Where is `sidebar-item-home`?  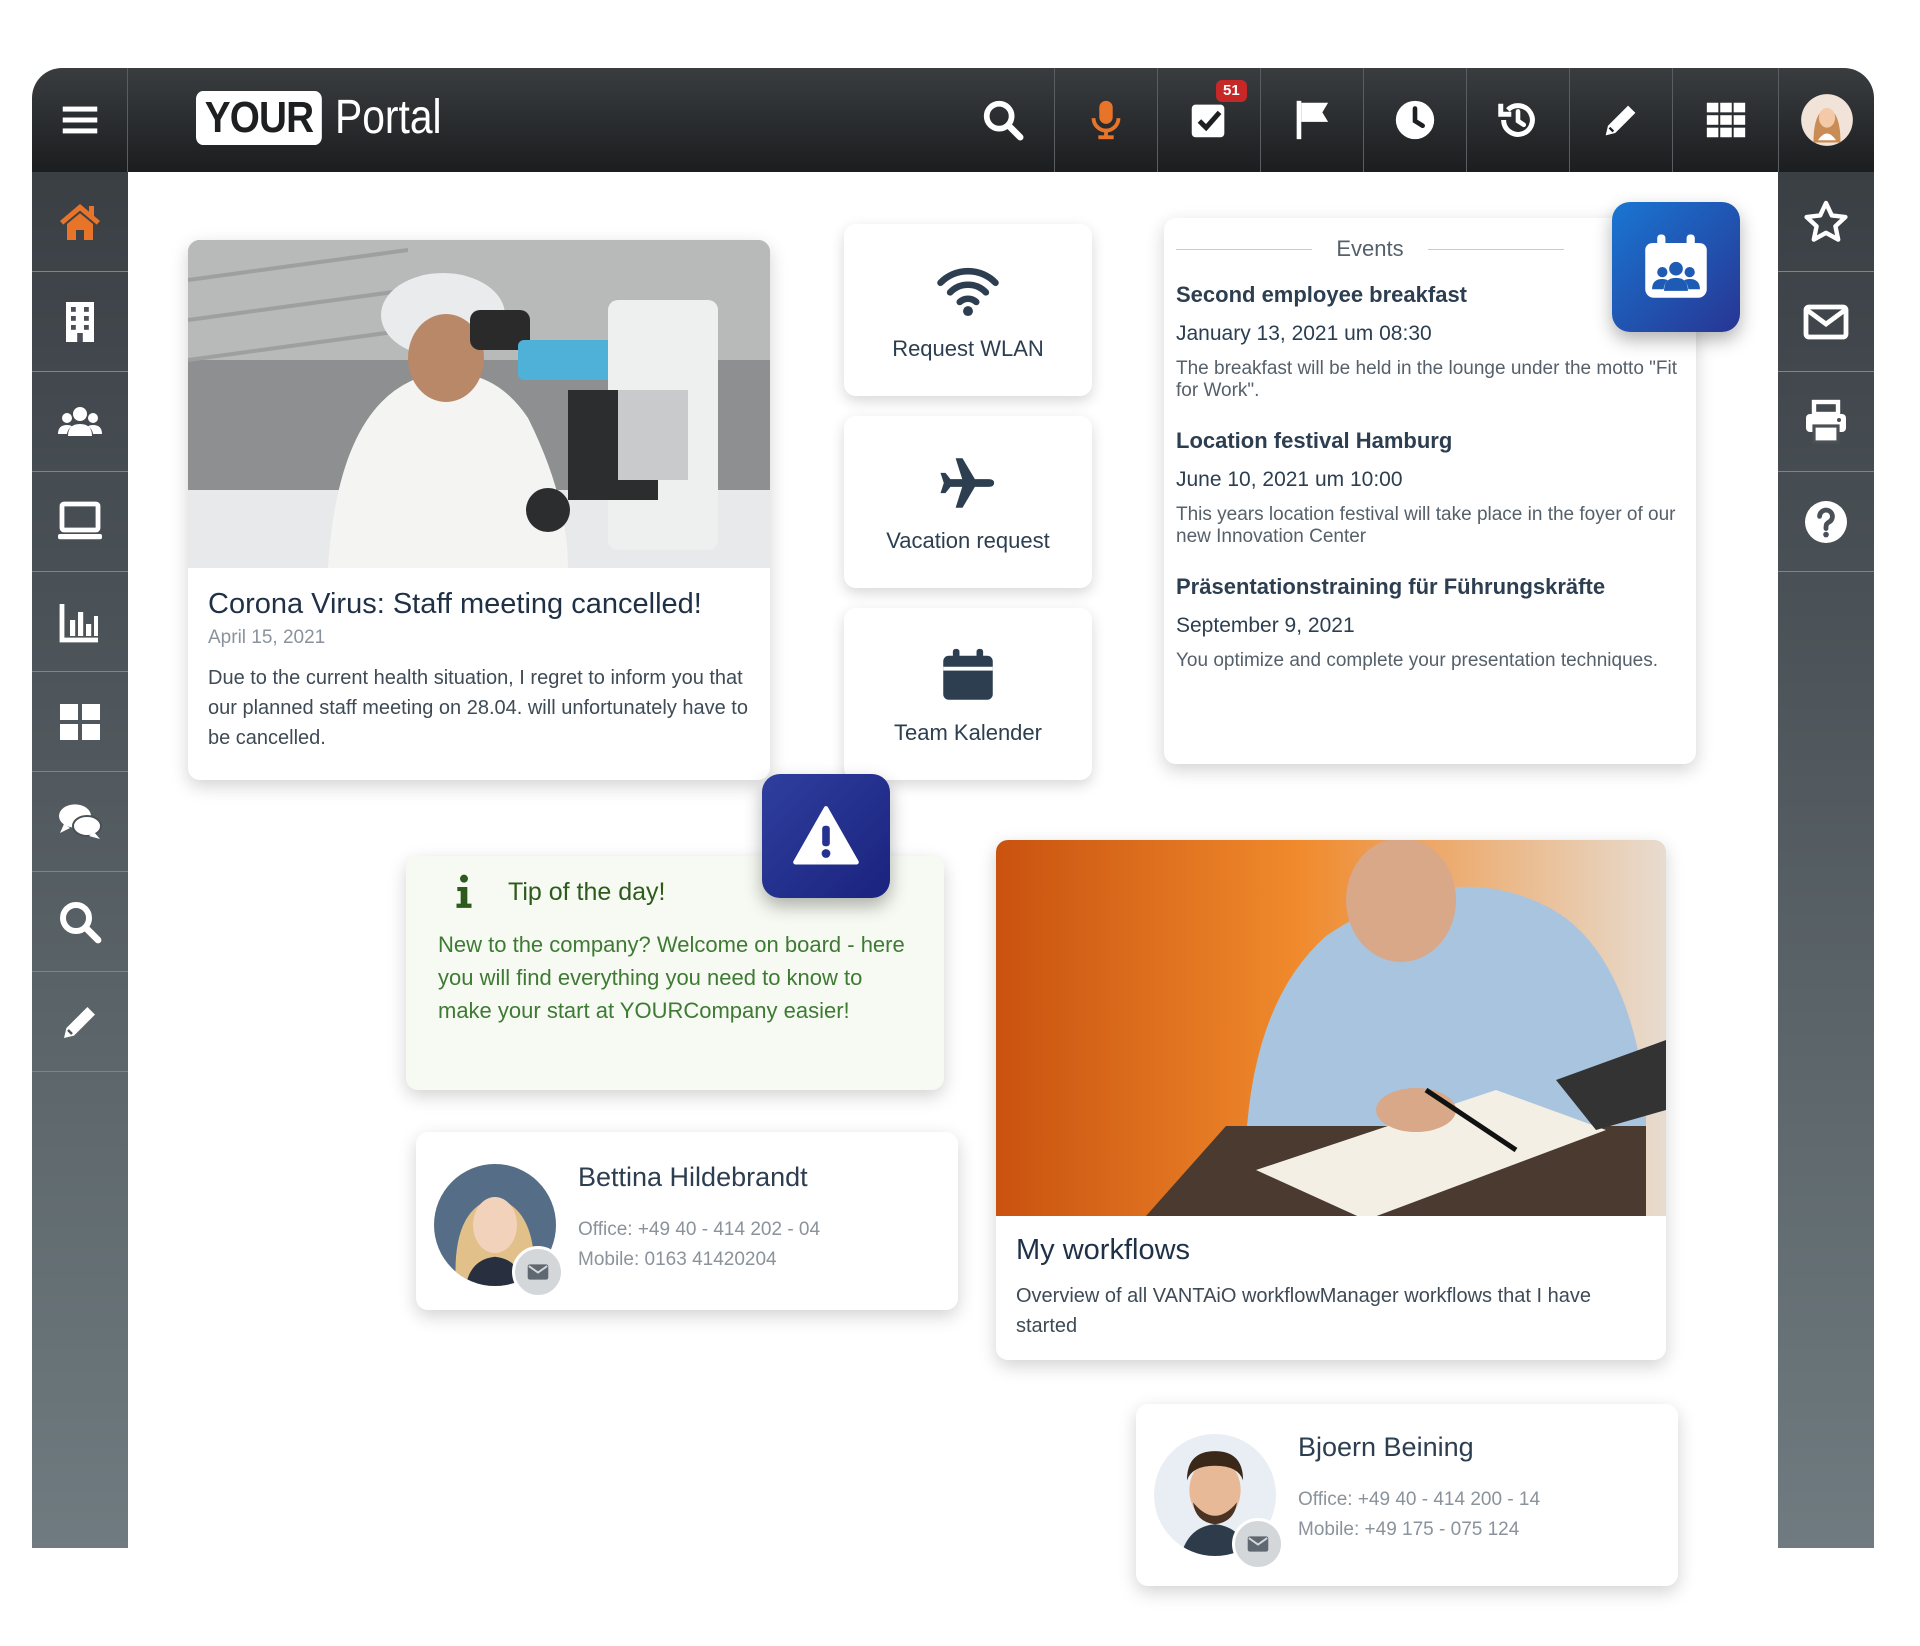
sidebar-item-home is located at coordinates (80, 222).